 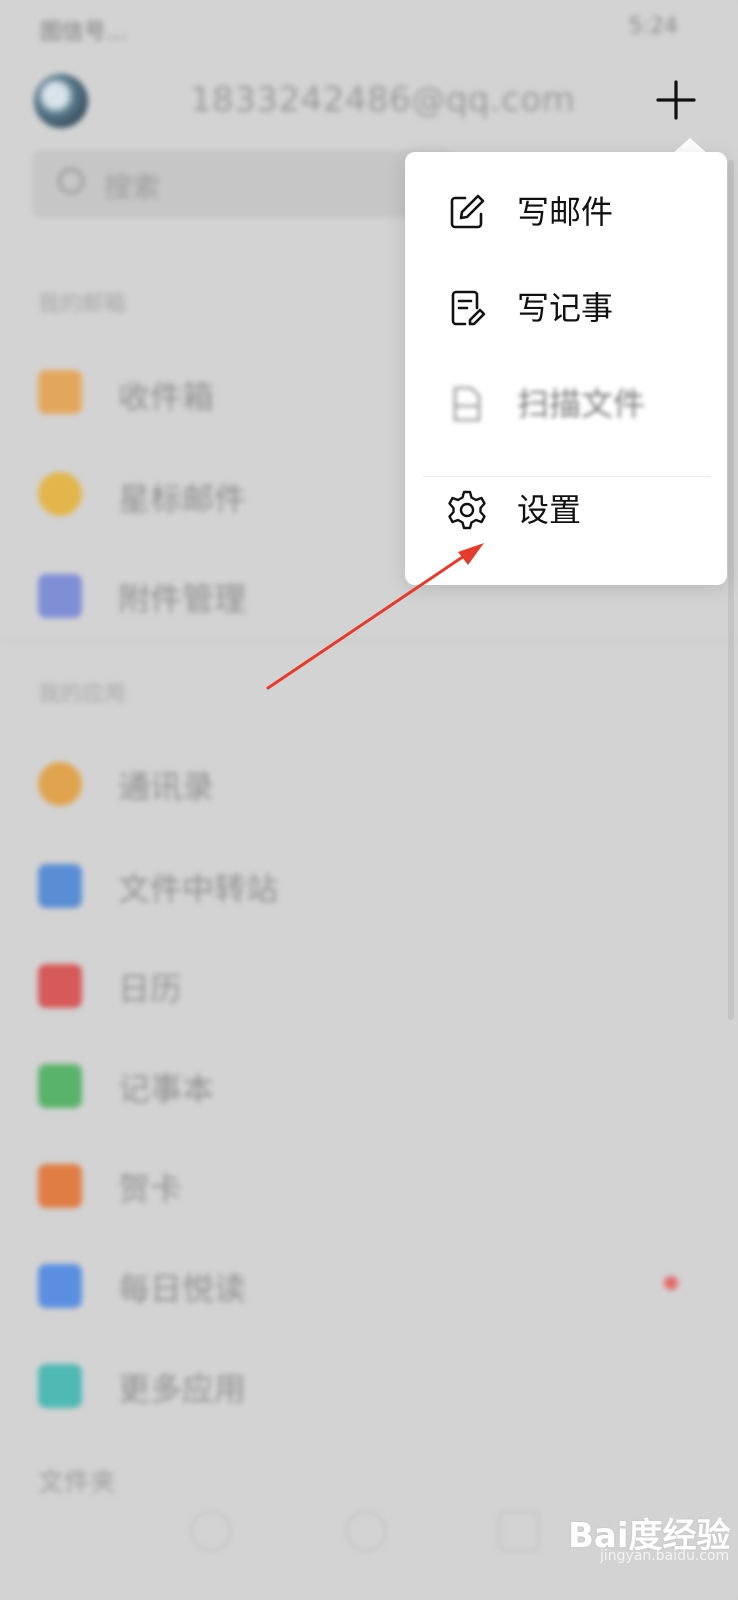 I want to click on sidebar-item-attachments: 附件管理, so click(x=182, y=597).